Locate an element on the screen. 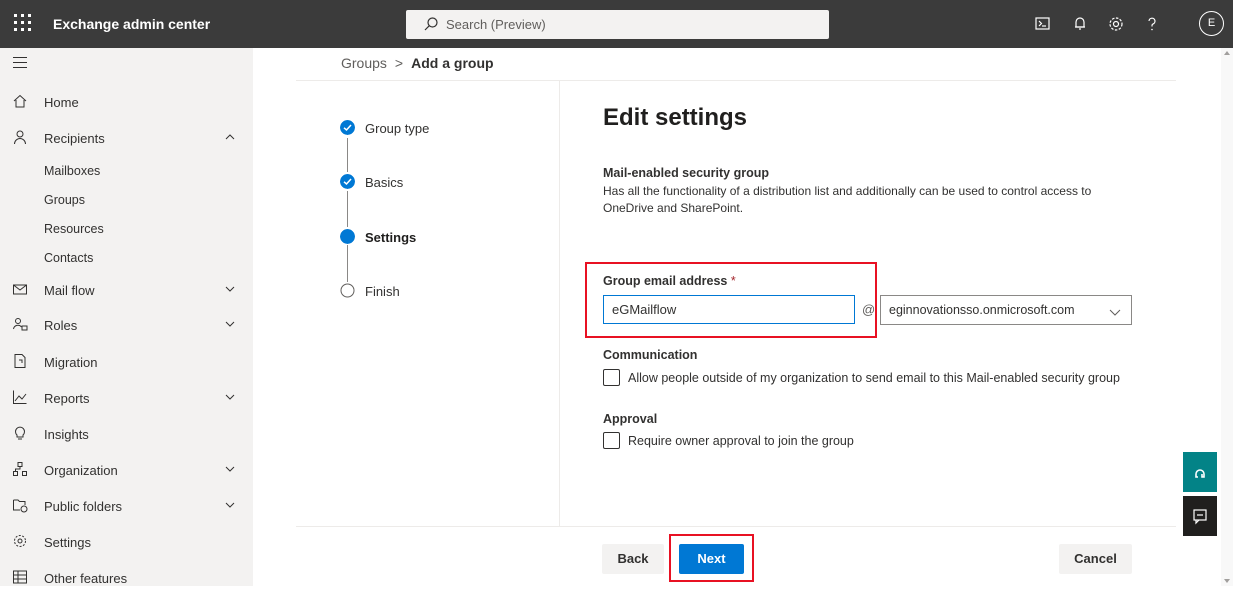  sidebar-item-label: Reports is located at coordinates (67, 398).